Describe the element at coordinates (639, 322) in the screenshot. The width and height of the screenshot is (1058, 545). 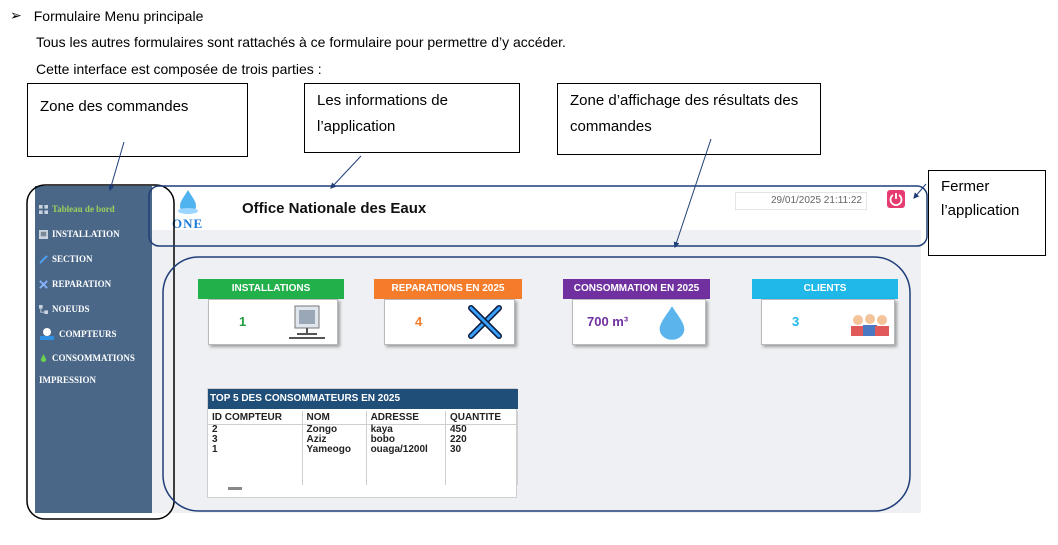
I see `card-consommation: 700 m³` at that location.